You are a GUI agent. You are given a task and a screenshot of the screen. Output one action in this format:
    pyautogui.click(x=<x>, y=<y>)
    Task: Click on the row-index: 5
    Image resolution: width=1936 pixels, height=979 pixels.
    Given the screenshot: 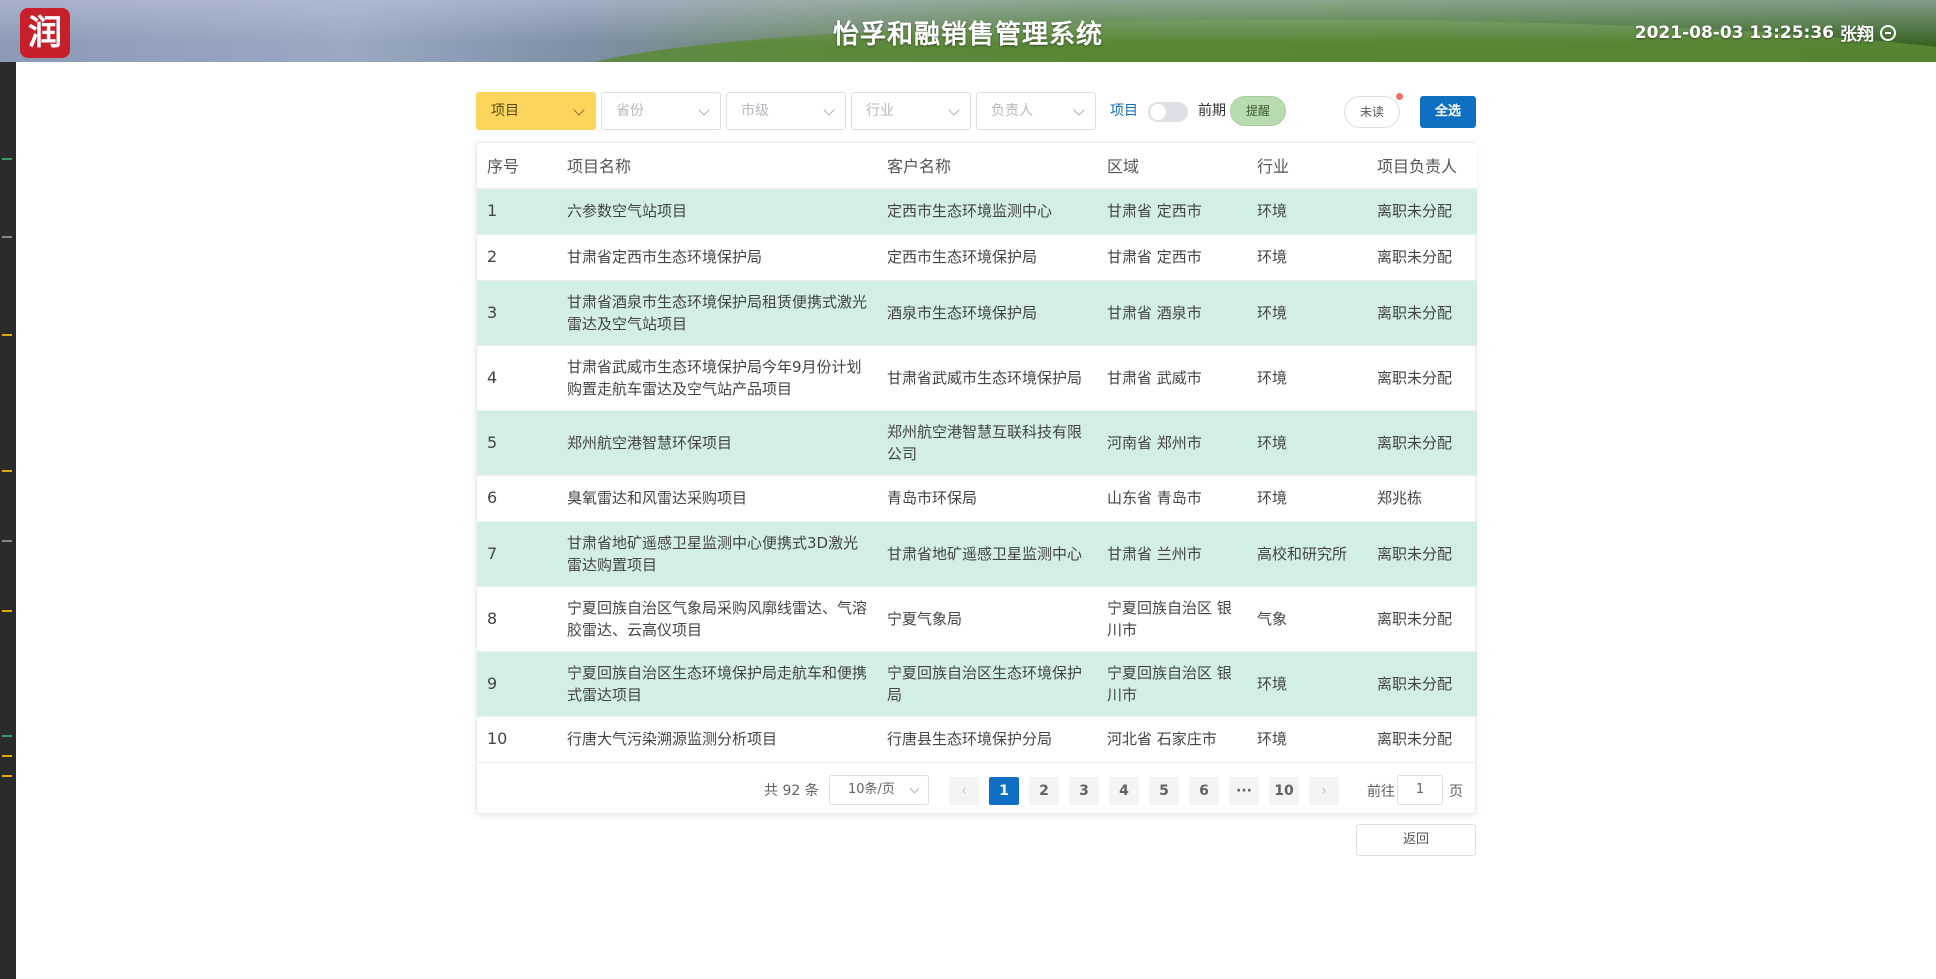 What is the action you would take?
    pyautogui.click(x=517, y=443)
    